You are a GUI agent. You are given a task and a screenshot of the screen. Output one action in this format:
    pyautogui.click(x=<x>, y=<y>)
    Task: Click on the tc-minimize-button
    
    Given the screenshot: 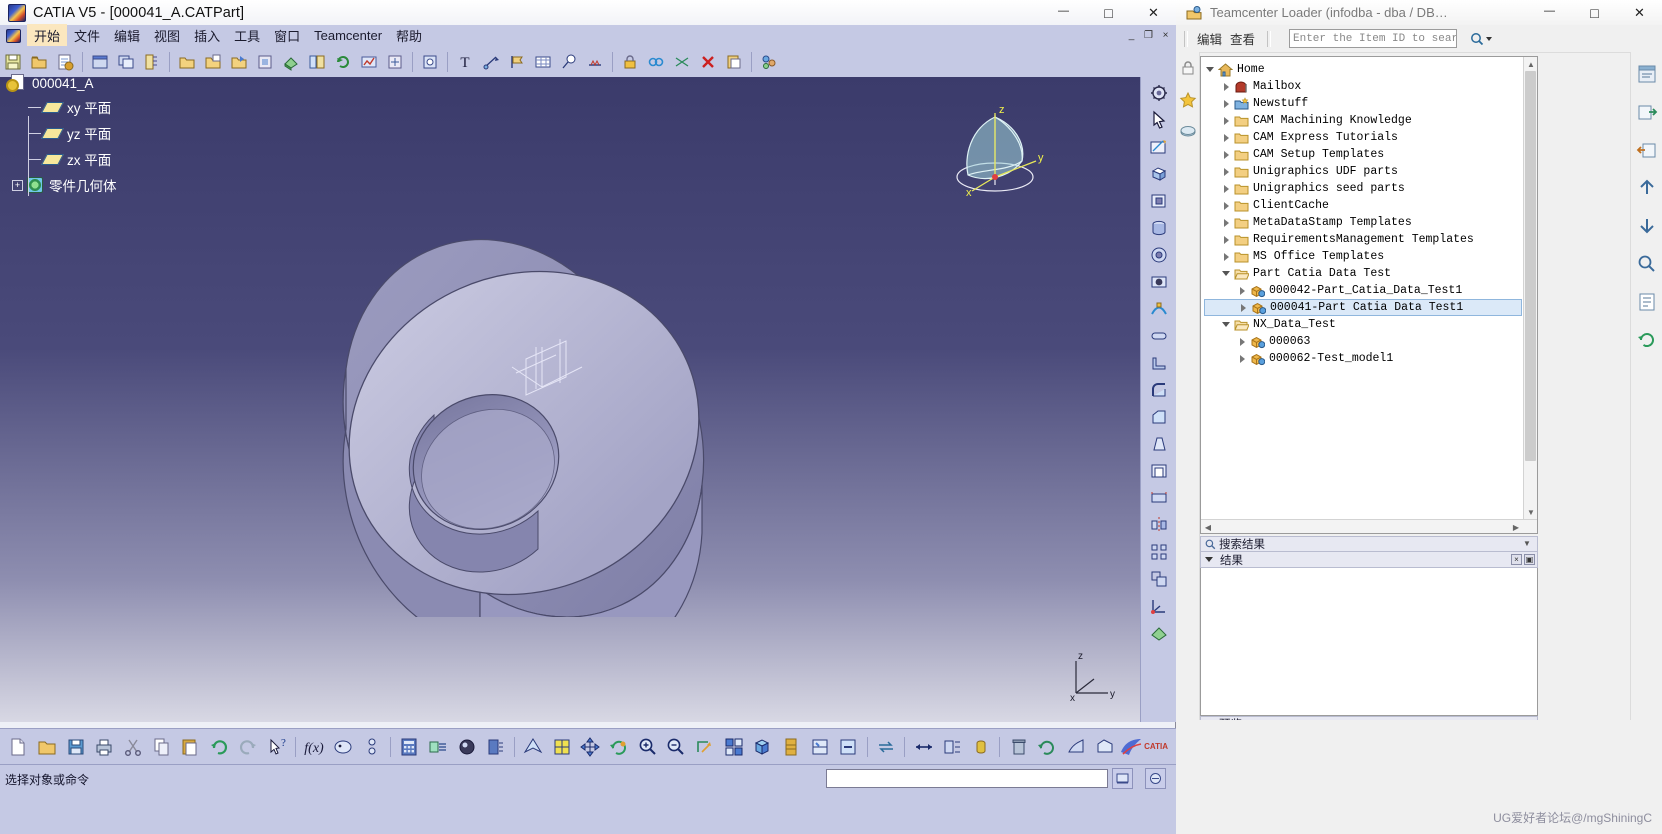 What is the action you would take?
    pyautogui.click(x=1549, y=12)
    